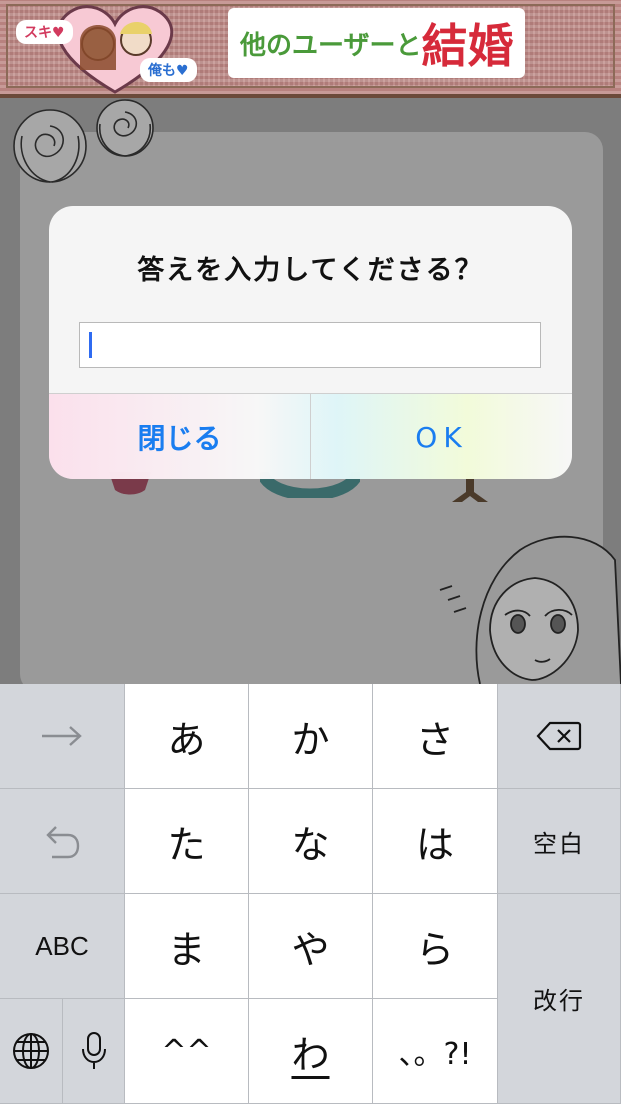 Image resolution: width=621 pixels, height=1104 pixels. I want to click on space-key-label: 空白, so click(559, 843).